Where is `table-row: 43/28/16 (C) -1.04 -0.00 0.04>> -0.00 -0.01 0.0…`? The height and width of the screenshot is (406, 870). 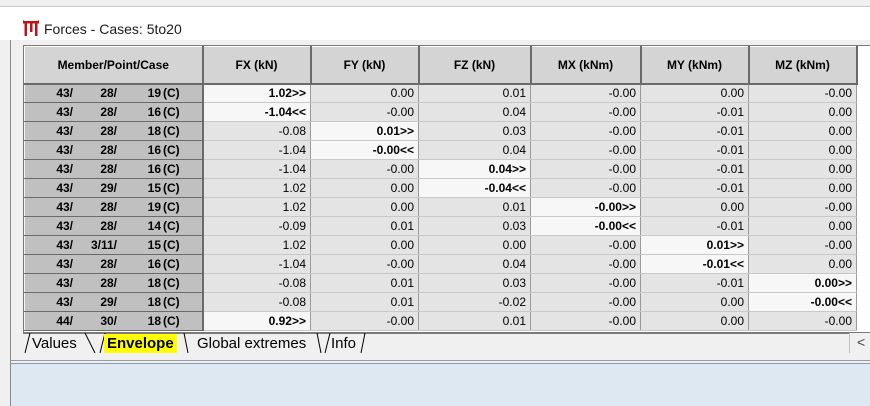 table-row: 43/28/16 (C) -1.04 -0.00 0.04>> -0.00 -0.01 0.0… is located at coordinates (440, 169).